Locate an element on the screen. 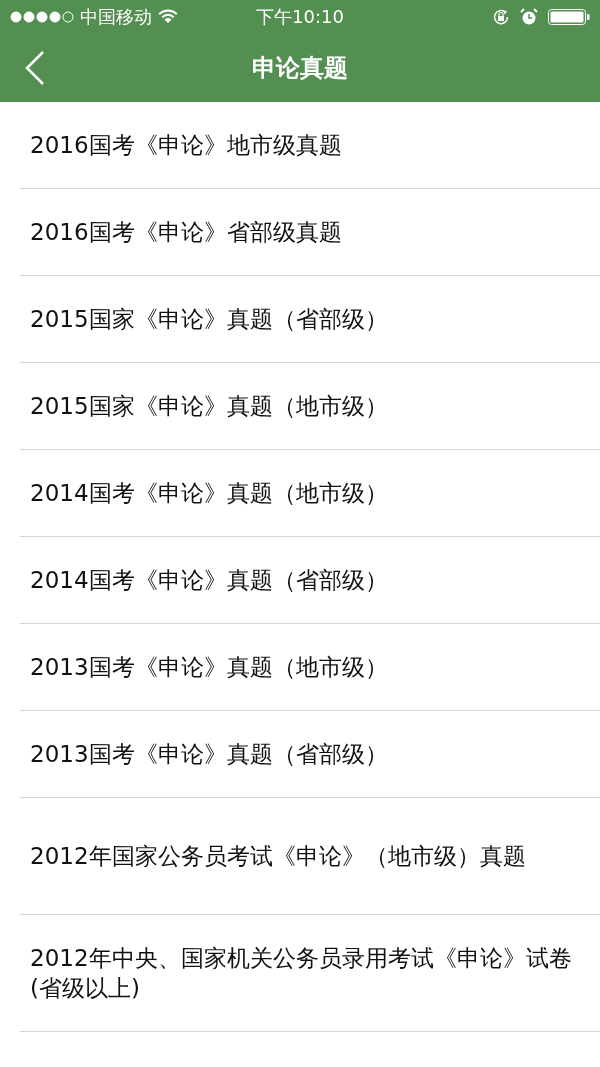 The height and width of the screenshot is (1067, 600). carrier-name: 中国移动 is located at coordinates (116, 16).